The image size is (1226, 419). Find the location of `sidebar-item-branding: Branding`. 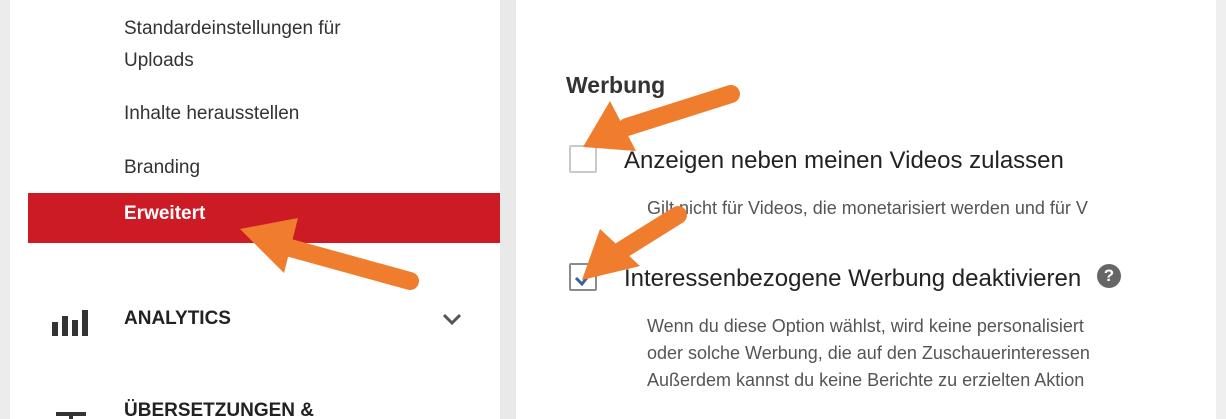

sidebar-item-branding: Branding is located at coordinates (162, 168).